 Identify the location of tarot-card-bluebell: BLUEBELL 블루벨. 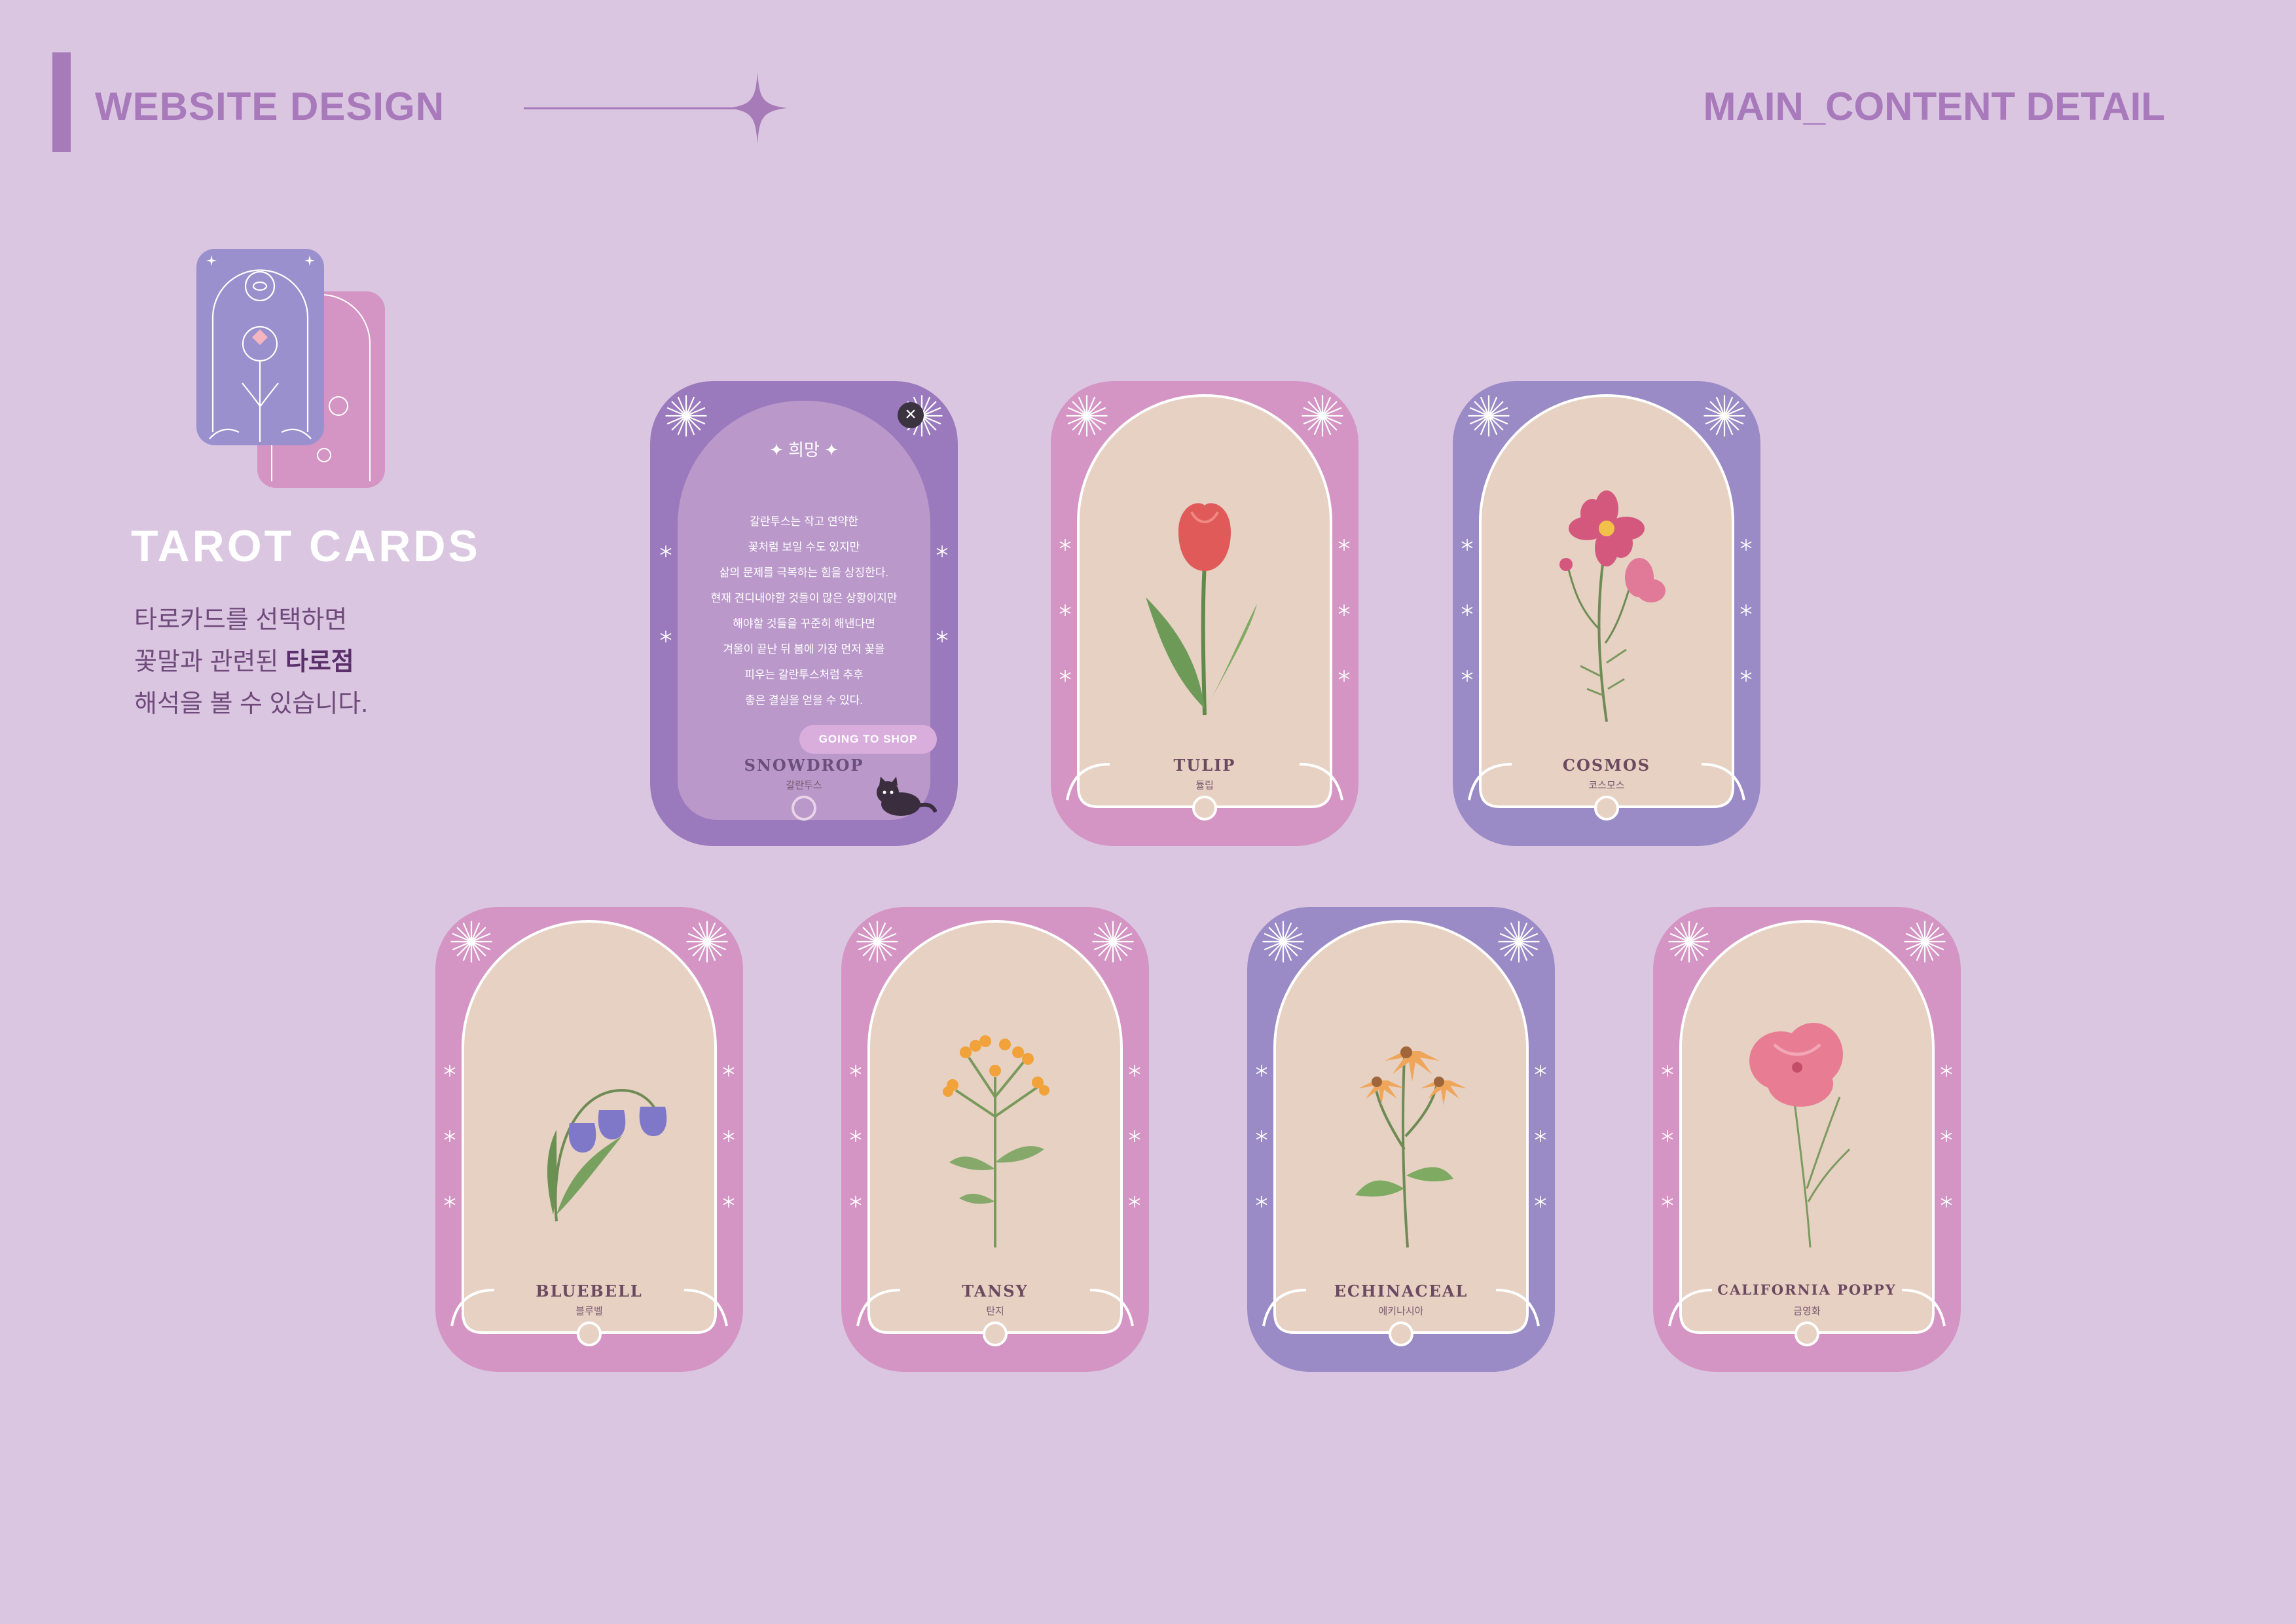
(589, 1139).